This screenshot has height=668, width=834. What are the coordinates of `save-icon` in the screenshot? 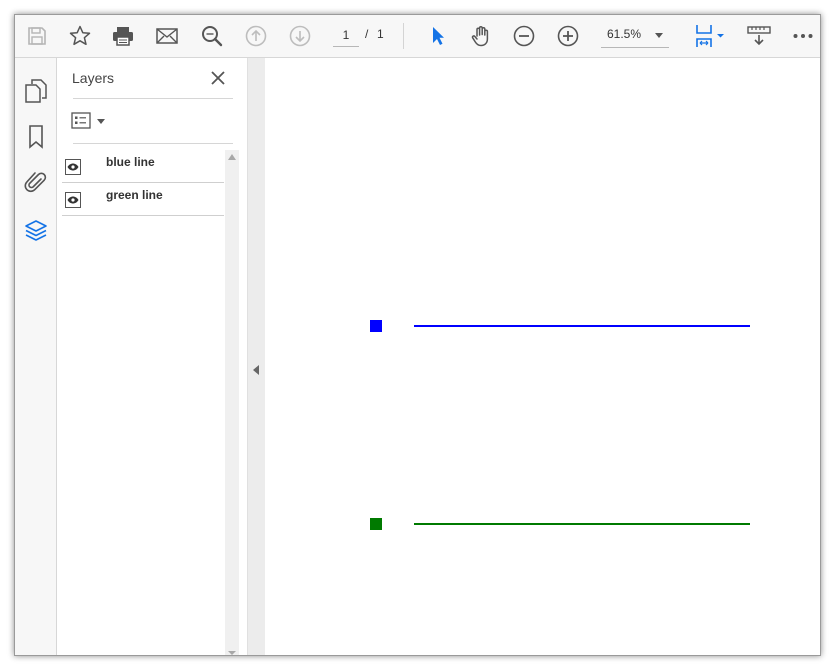 It's located at (37, 36).